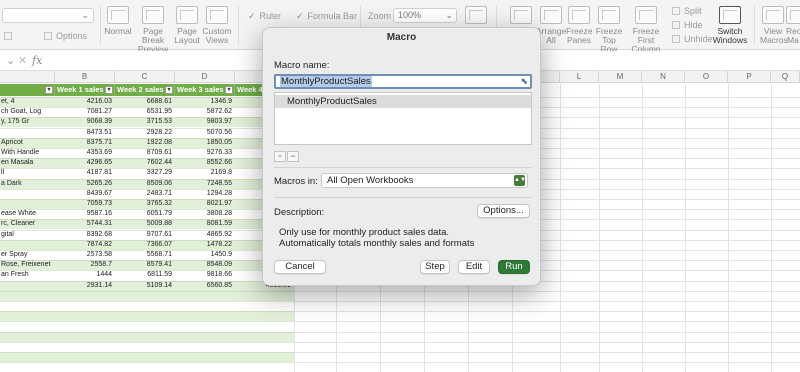  I want to click on sales-cell: 2558.7, so click(85, 265).